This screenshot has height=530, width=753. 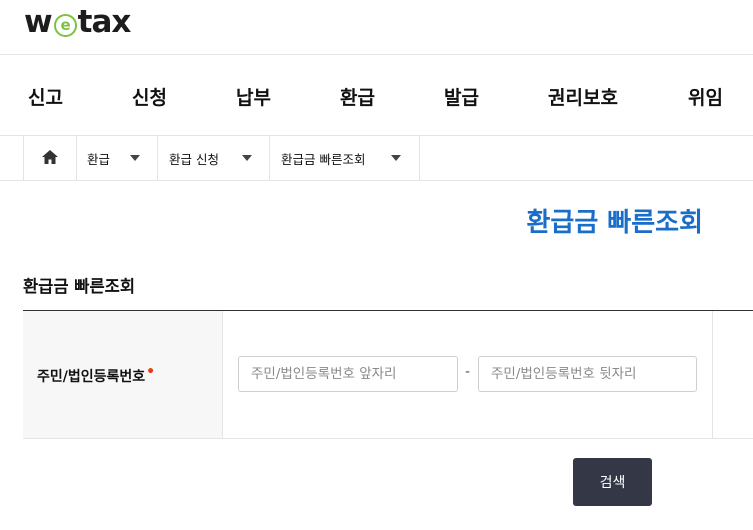 What do you see at coordinates (151, 372) in the screenshot?
I see `required-mark: •` at bounding box center [151, 372].